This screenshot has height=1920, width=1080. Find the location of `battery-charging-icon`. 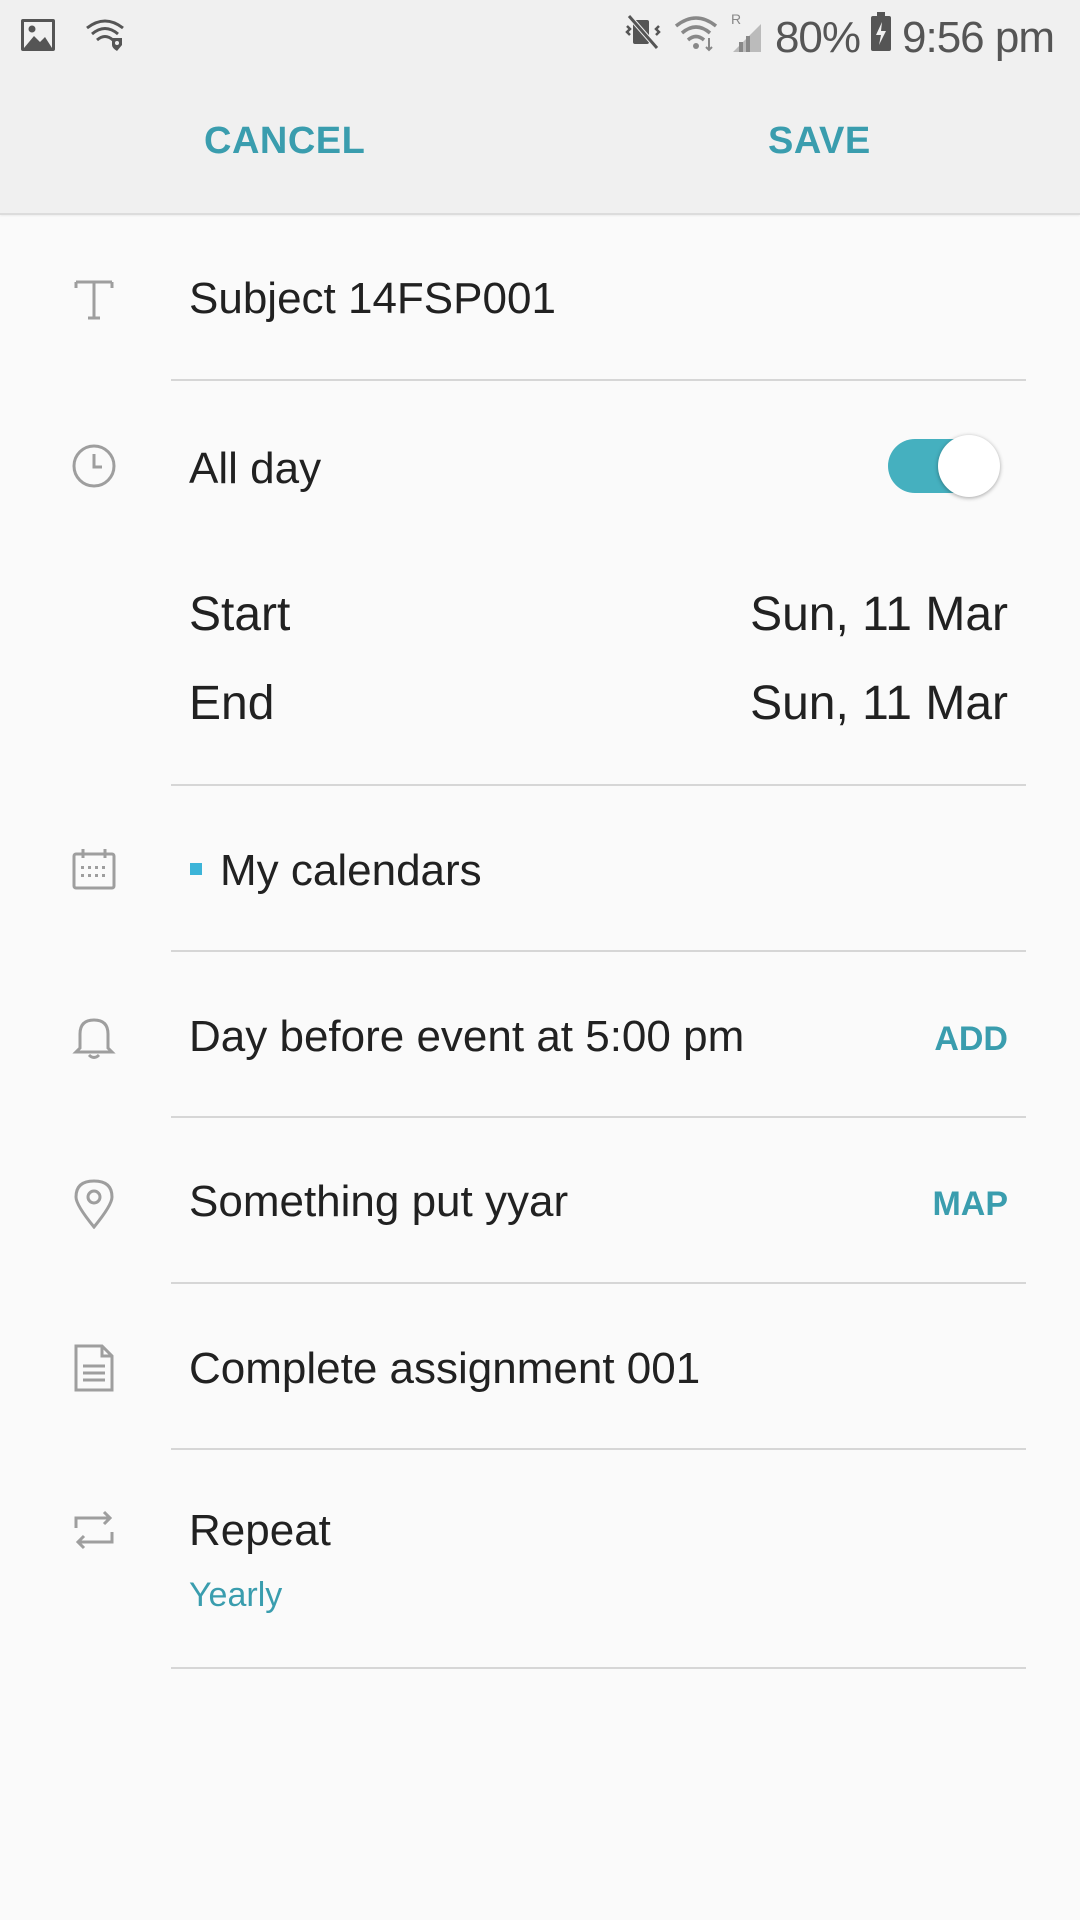

battery-charging-icon is located at coordinates (881, 37).